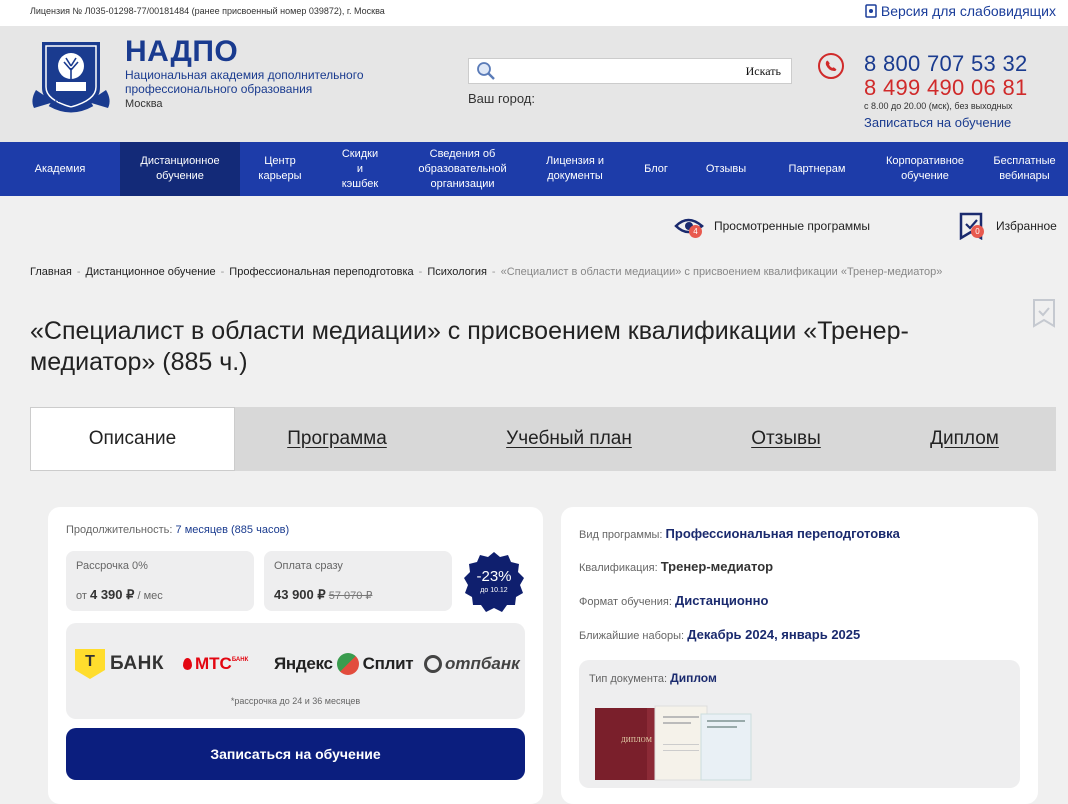 This screenshot has width=1068, height=804. What do you see at coordinates (831, 66) in the screenshot?
I see `phone-icon` at bounding box center [831, 66].